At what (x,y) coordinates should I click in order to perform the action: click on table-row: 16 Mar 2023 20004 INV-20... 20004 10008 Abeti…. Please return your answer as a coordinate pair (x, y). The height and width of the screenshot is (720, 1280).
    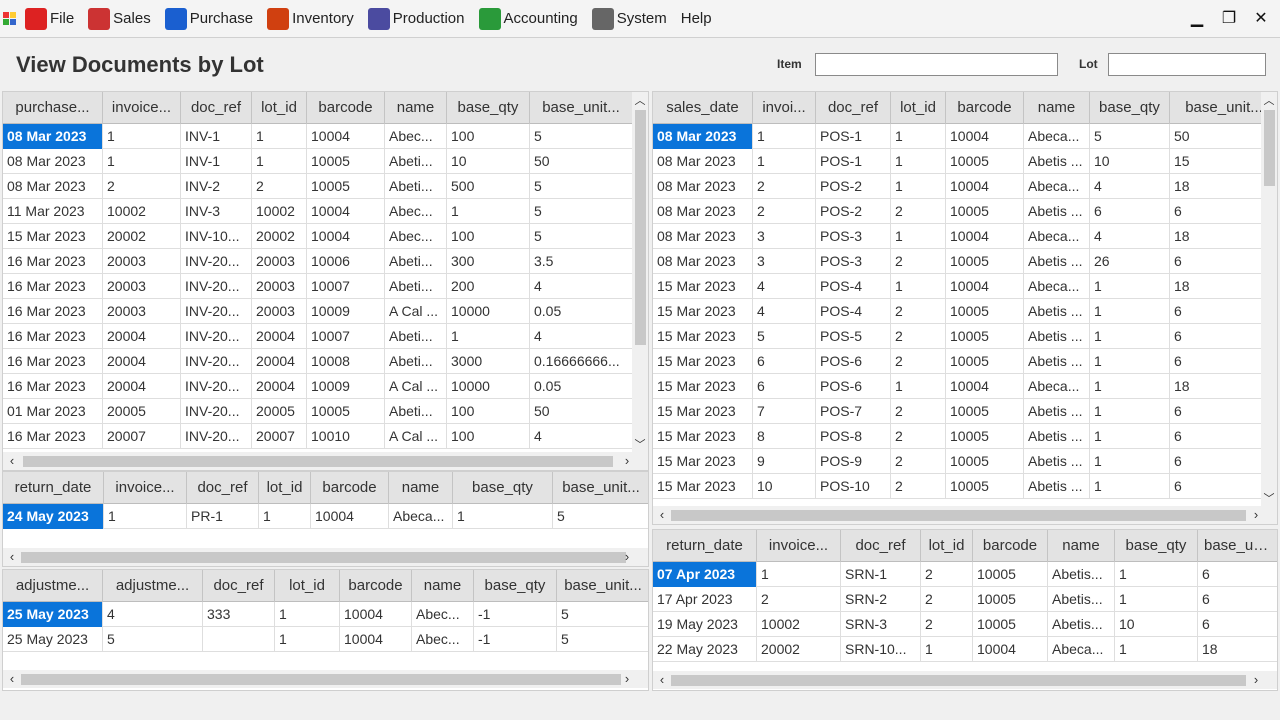
    Looking at the image, I should click on (325, 361).